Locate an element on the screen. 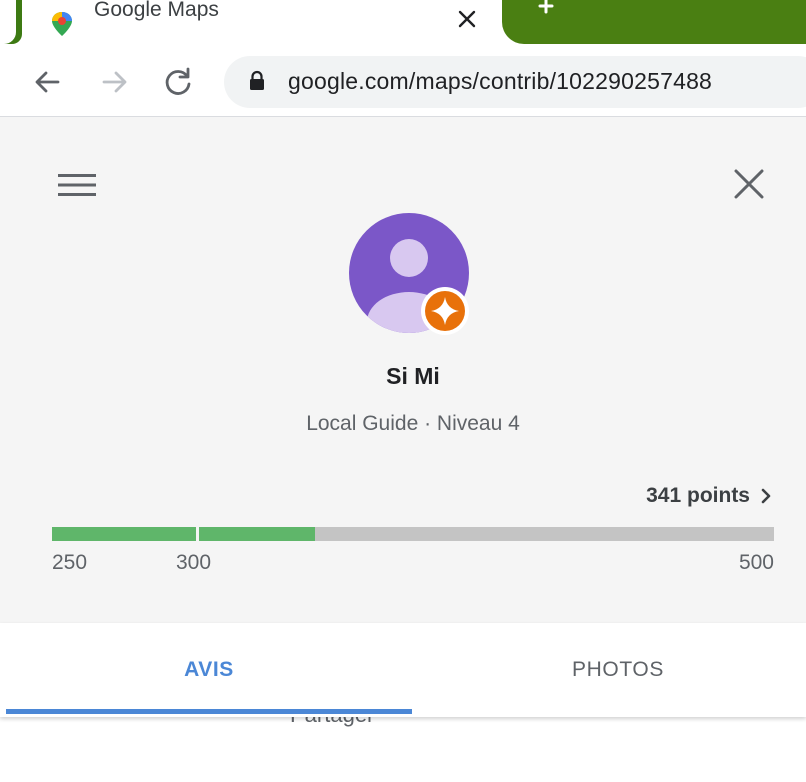 The width and height of the screenshot is (806, 782). progress-label-min: 250 is located at coordinates (70, 562).